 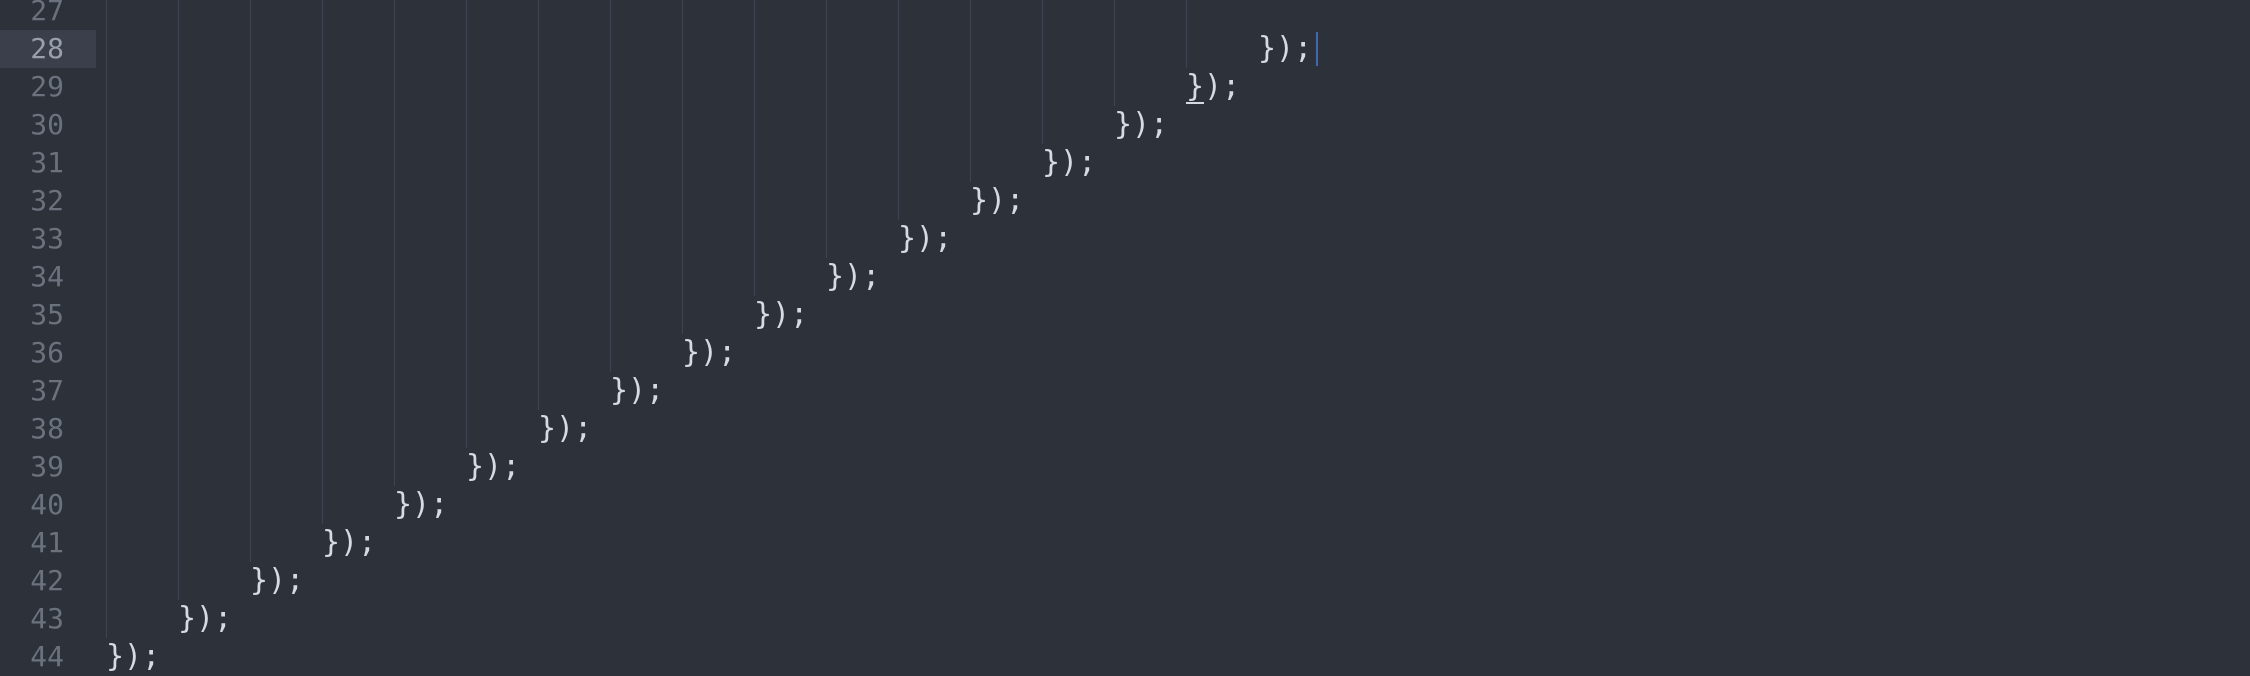 I want to click on line-number: 32, so click(x=32, y=201).